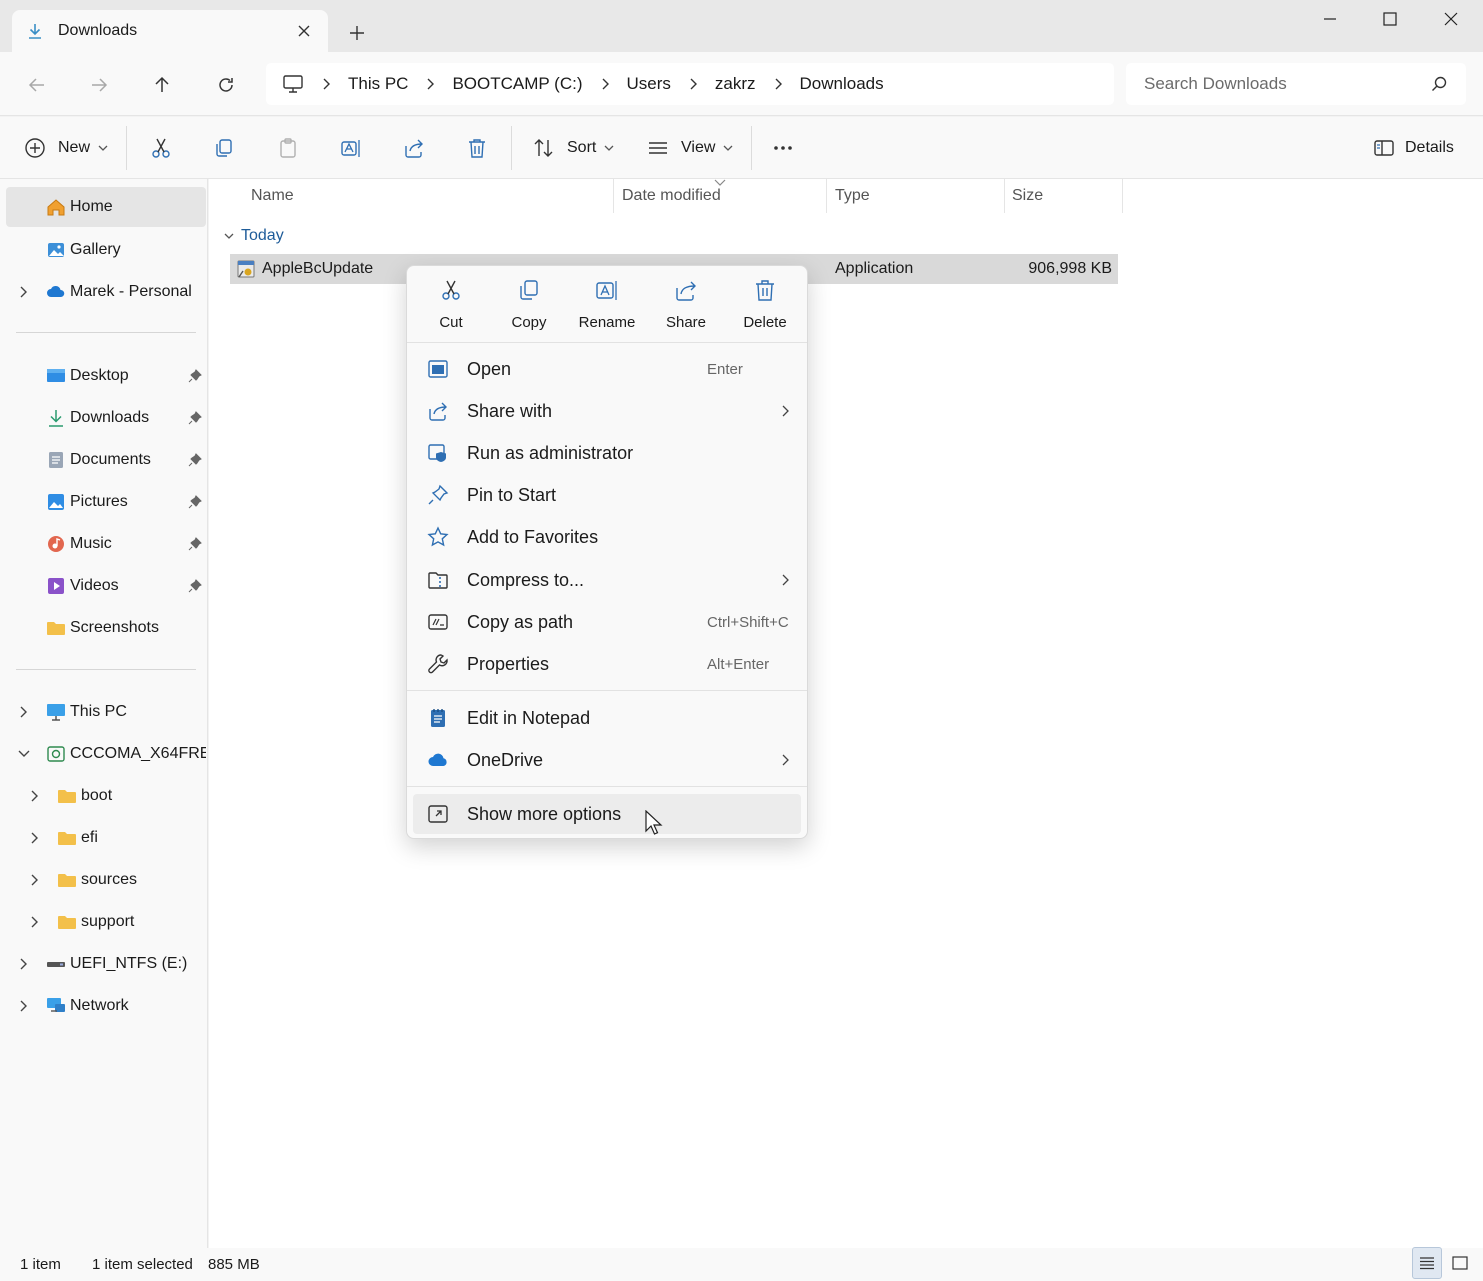 Image resolution: width=1483 pixels, height=1281 pixels. What do you see at coordinates (852, 196) in the screenshot?
I see `column-header-type: Type` at bounding box center [852, 196].